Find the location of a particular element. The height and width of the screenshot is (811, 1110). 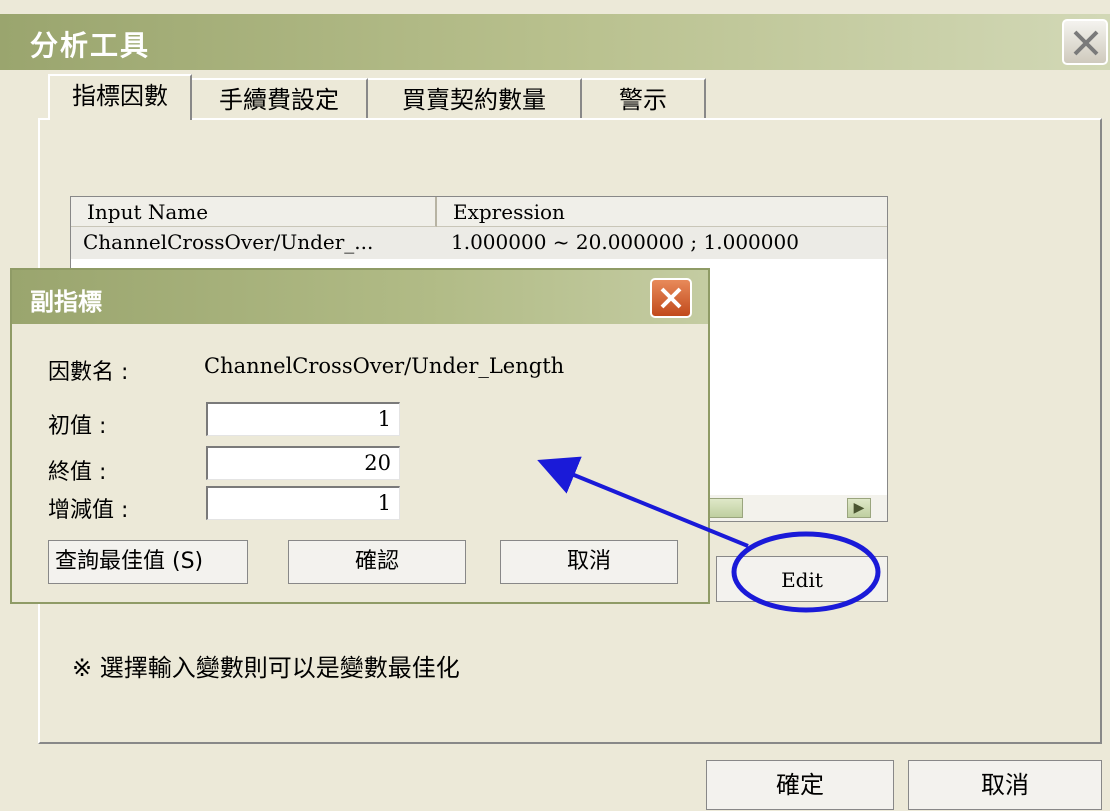

sub-dialog-close-button is located at coordinates (671, 298).